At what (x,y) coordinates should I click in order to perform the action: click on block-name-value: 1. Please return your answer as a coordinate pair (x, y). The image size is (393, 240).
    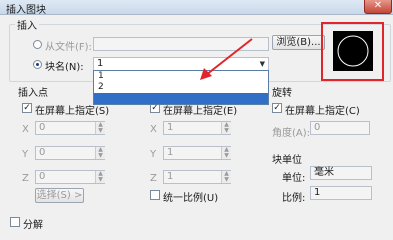
    Looking at the image, I should click on (100, 63).